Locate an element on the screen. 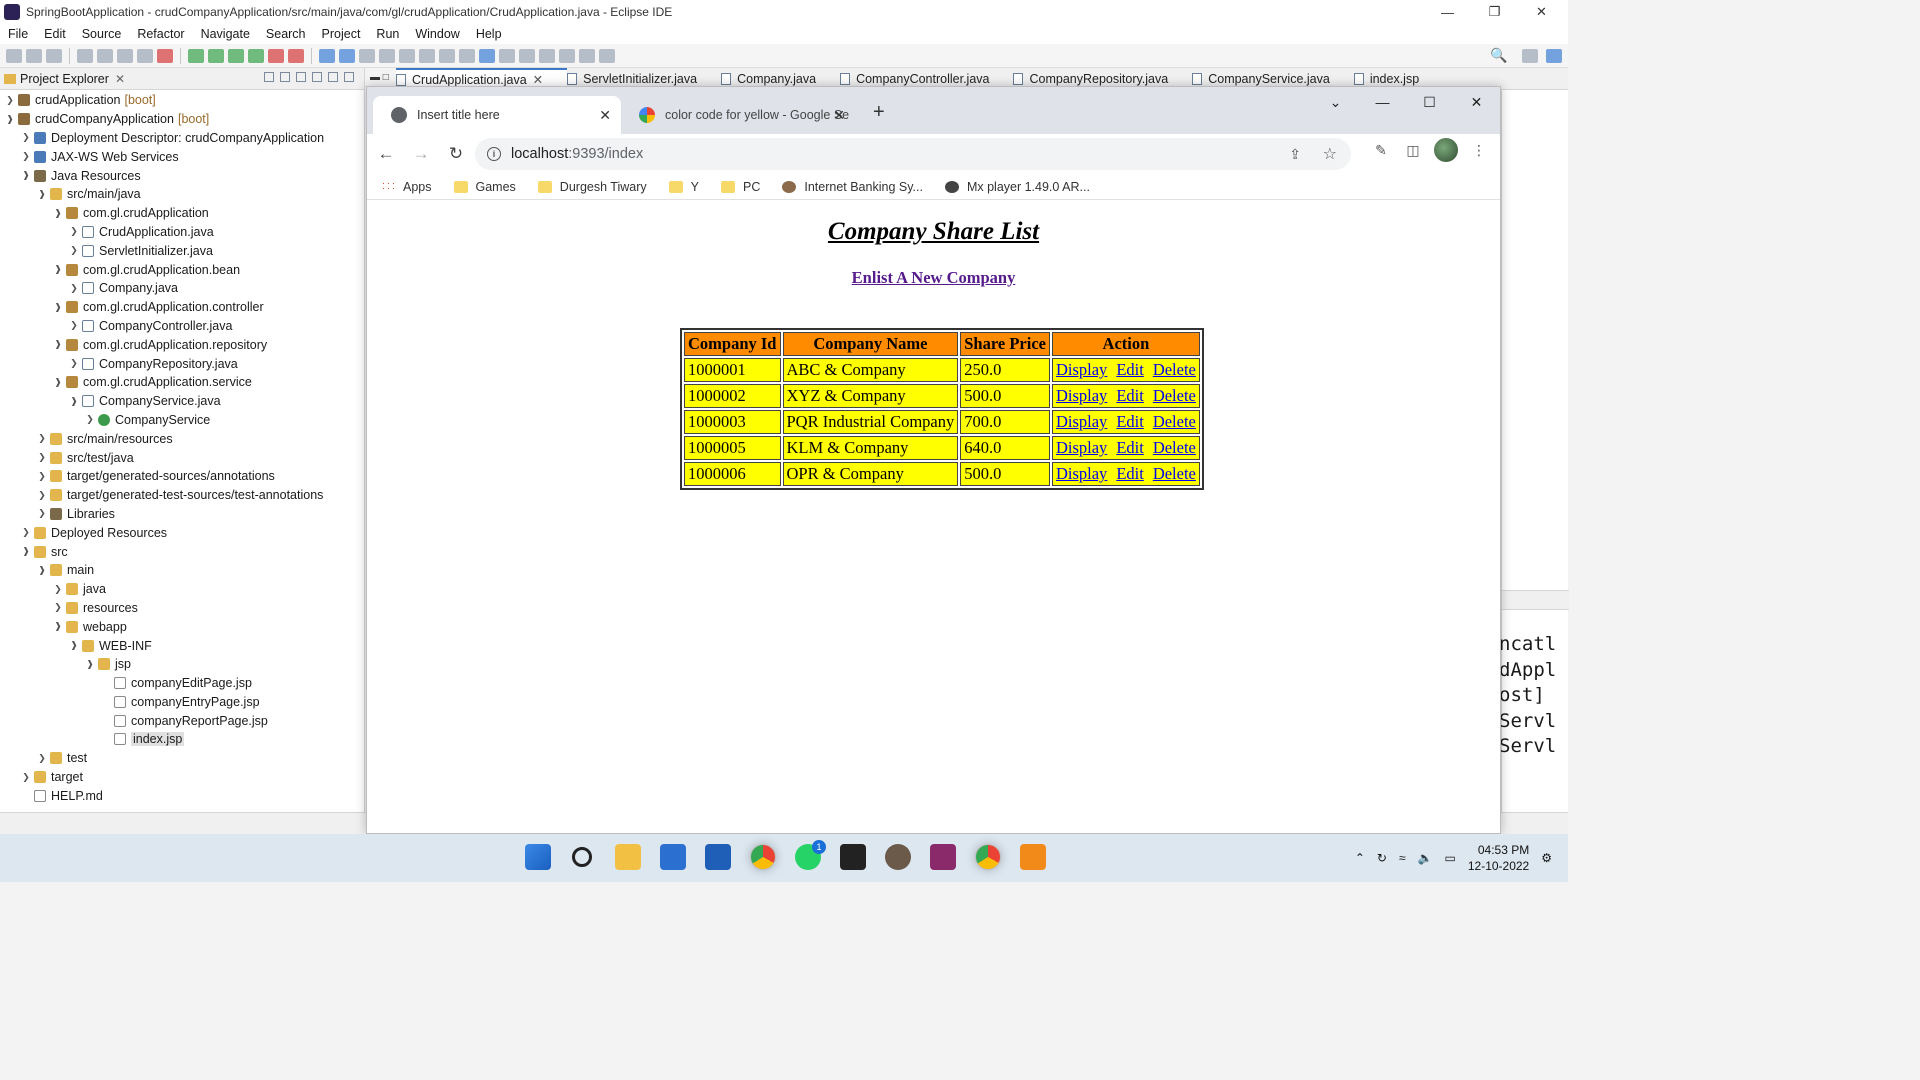  minimize-view-icon is located at coordinates (333, 77).